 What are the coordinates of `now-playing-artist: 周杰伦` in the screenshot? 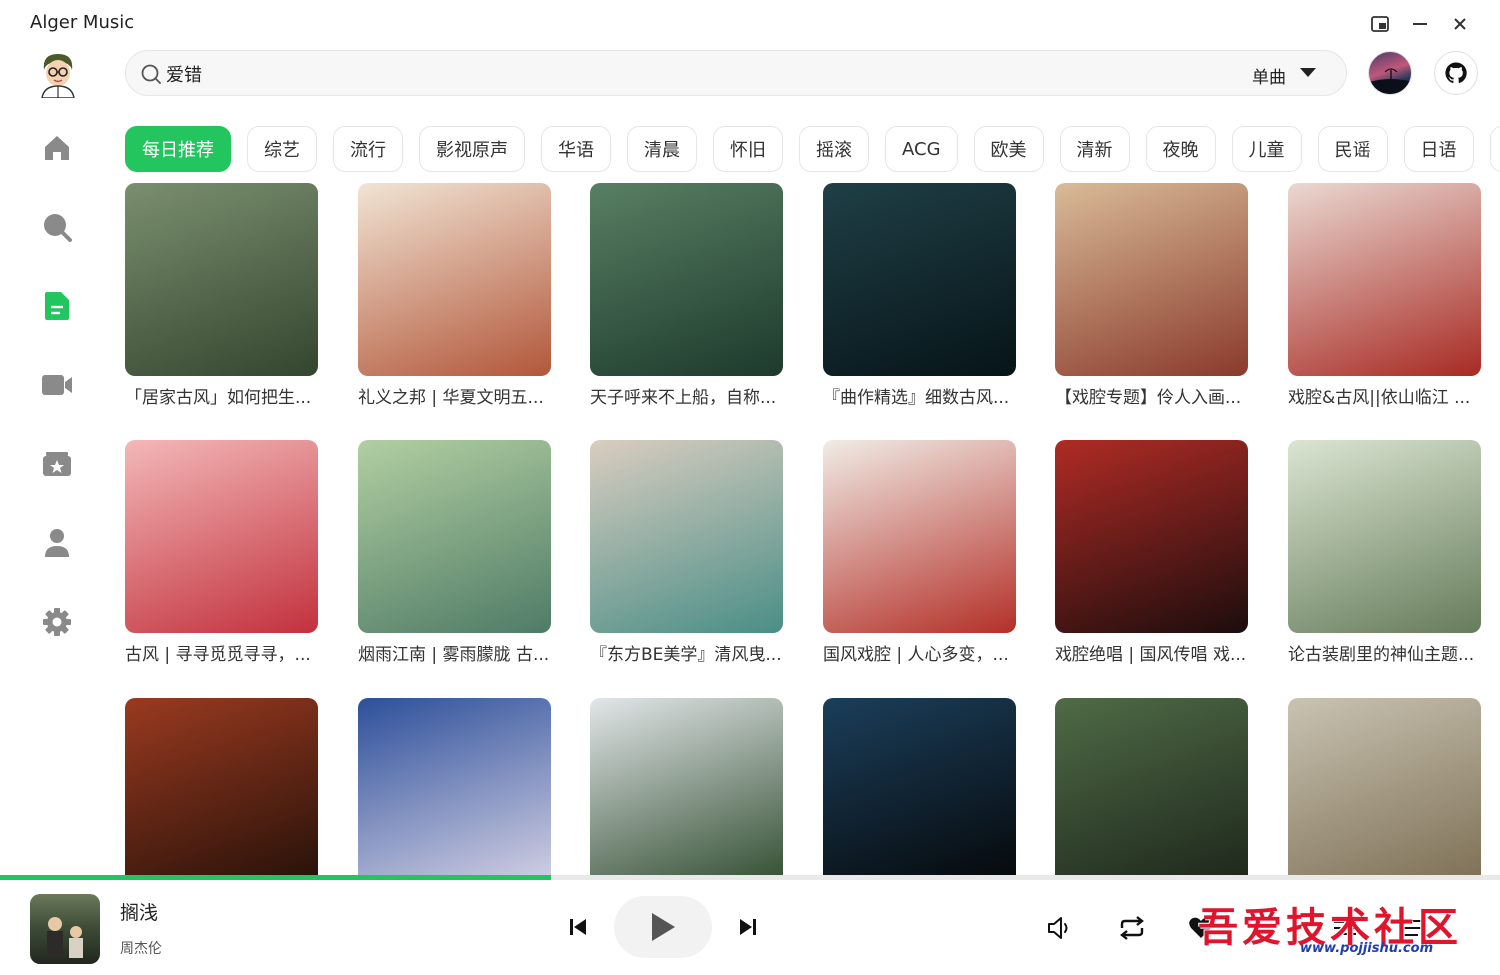 It's located at (141, 948).